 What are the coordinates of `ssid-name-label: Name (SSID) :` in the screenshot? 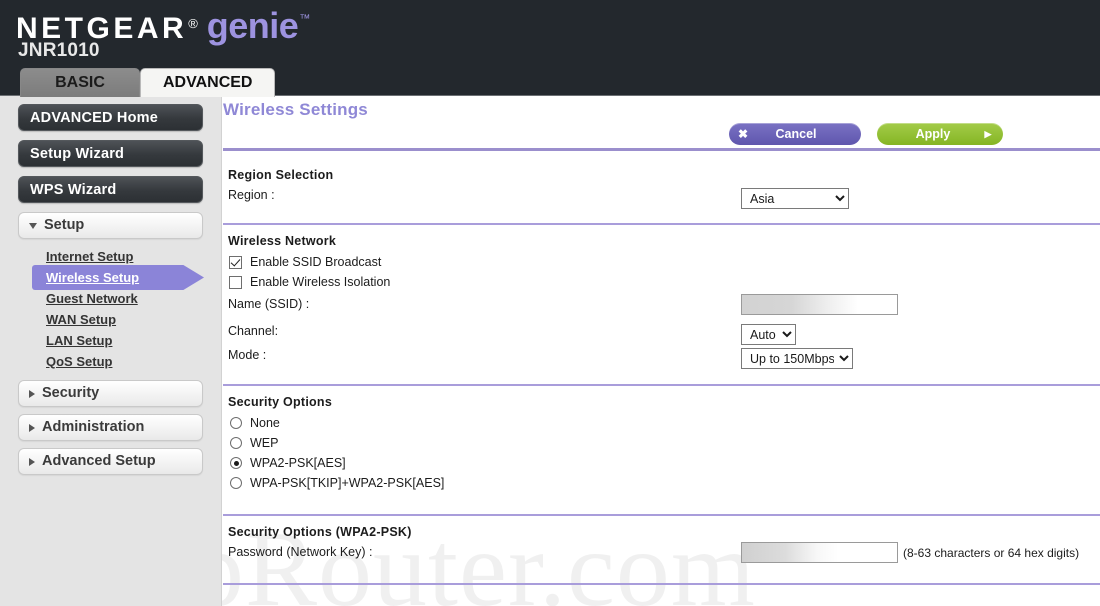 It's located at (269, 304).